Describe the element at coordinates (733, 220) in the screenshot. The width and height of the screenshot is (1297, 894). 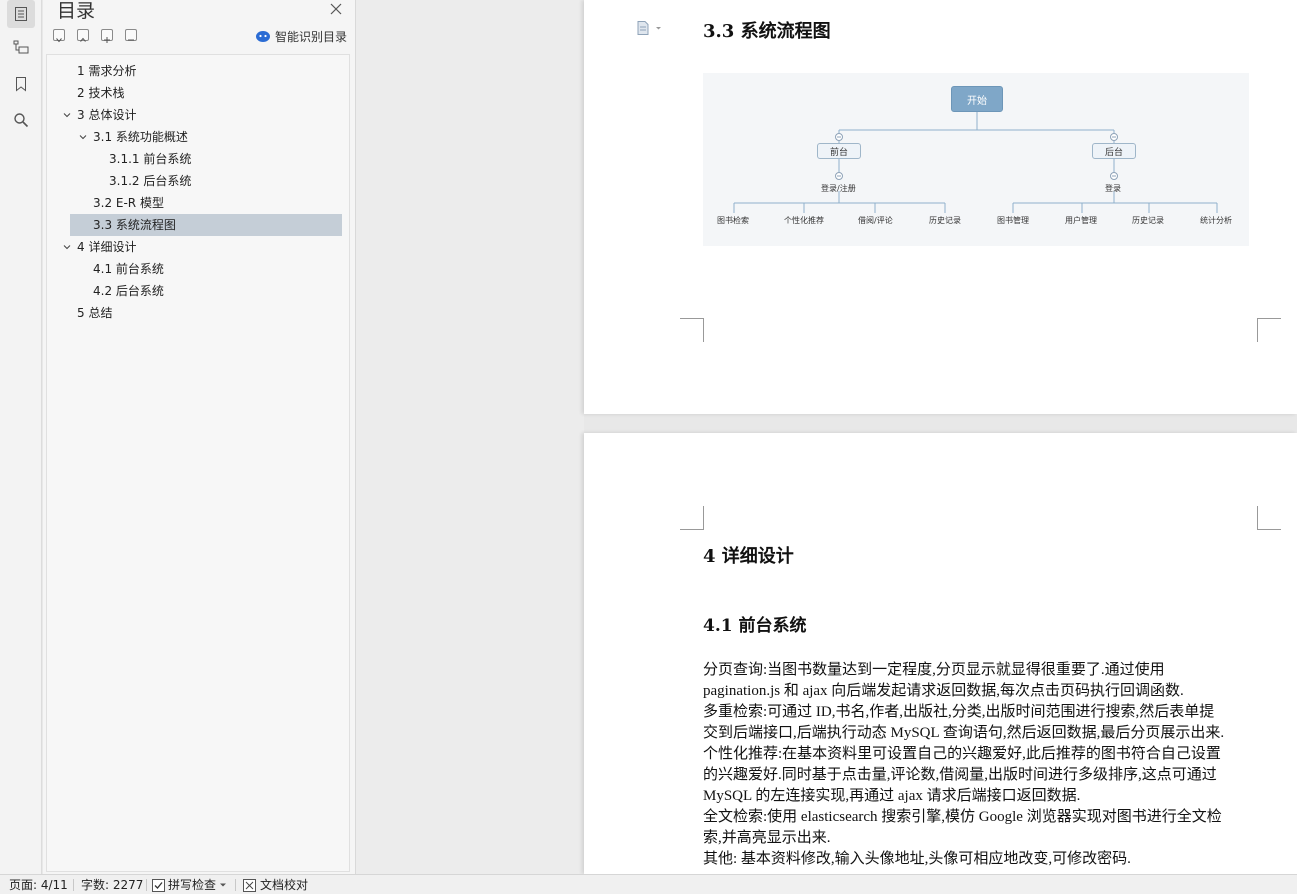
I see `flow-leaf: 图书检索` at that location.